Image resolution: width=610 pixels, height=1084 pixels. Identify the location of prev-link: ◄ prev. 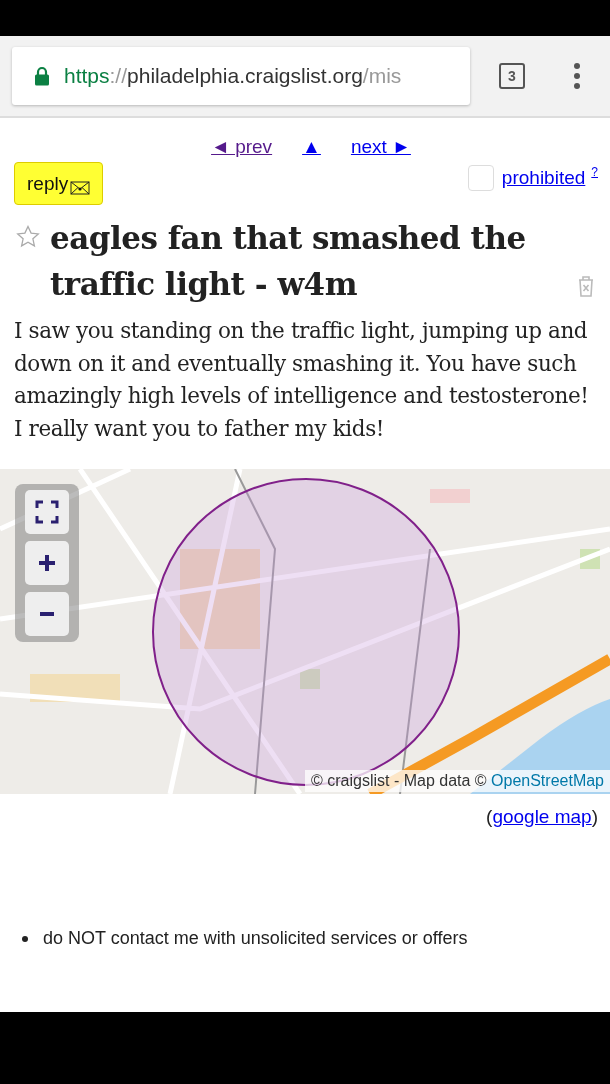
(242, 150).